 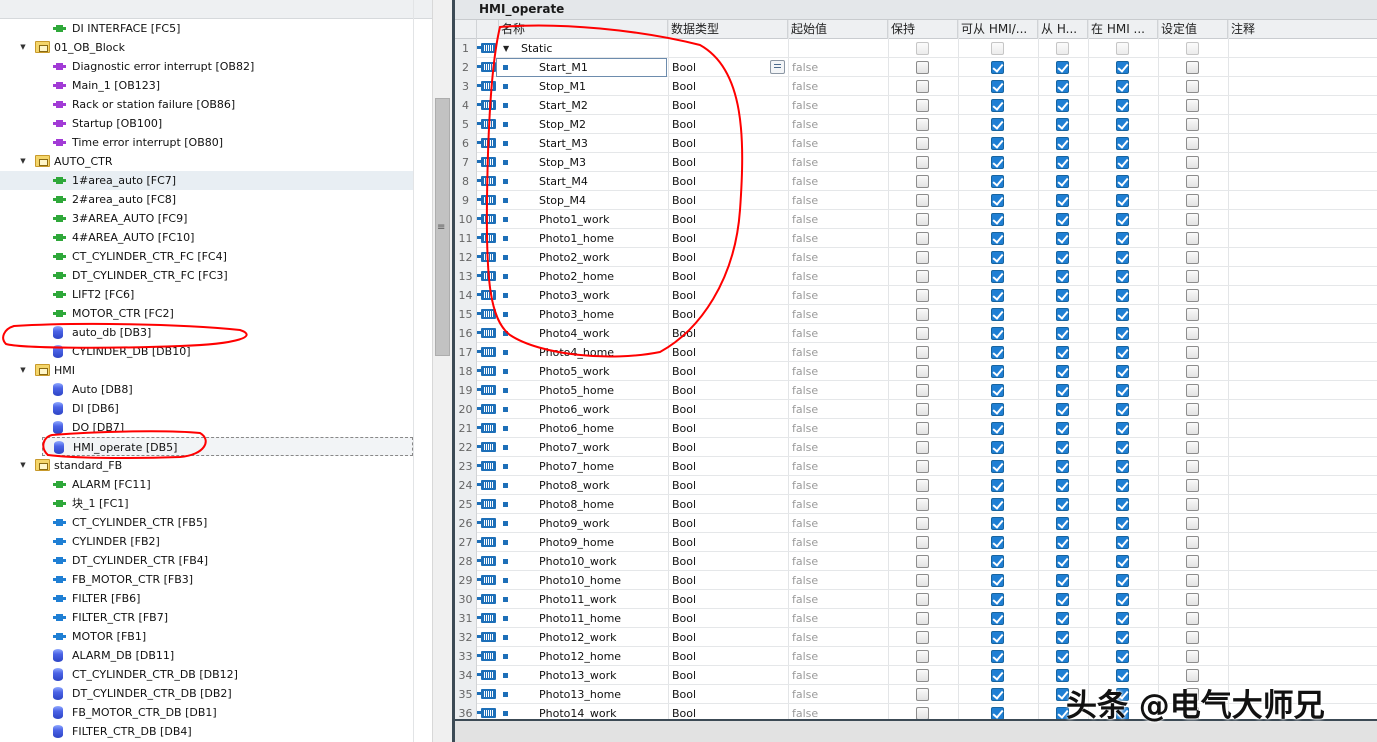 What do you see at coordinates (206, 332) in the screenshot?
I see `tree-item: auto_db [DB3]` at bounding box center [206, 332].